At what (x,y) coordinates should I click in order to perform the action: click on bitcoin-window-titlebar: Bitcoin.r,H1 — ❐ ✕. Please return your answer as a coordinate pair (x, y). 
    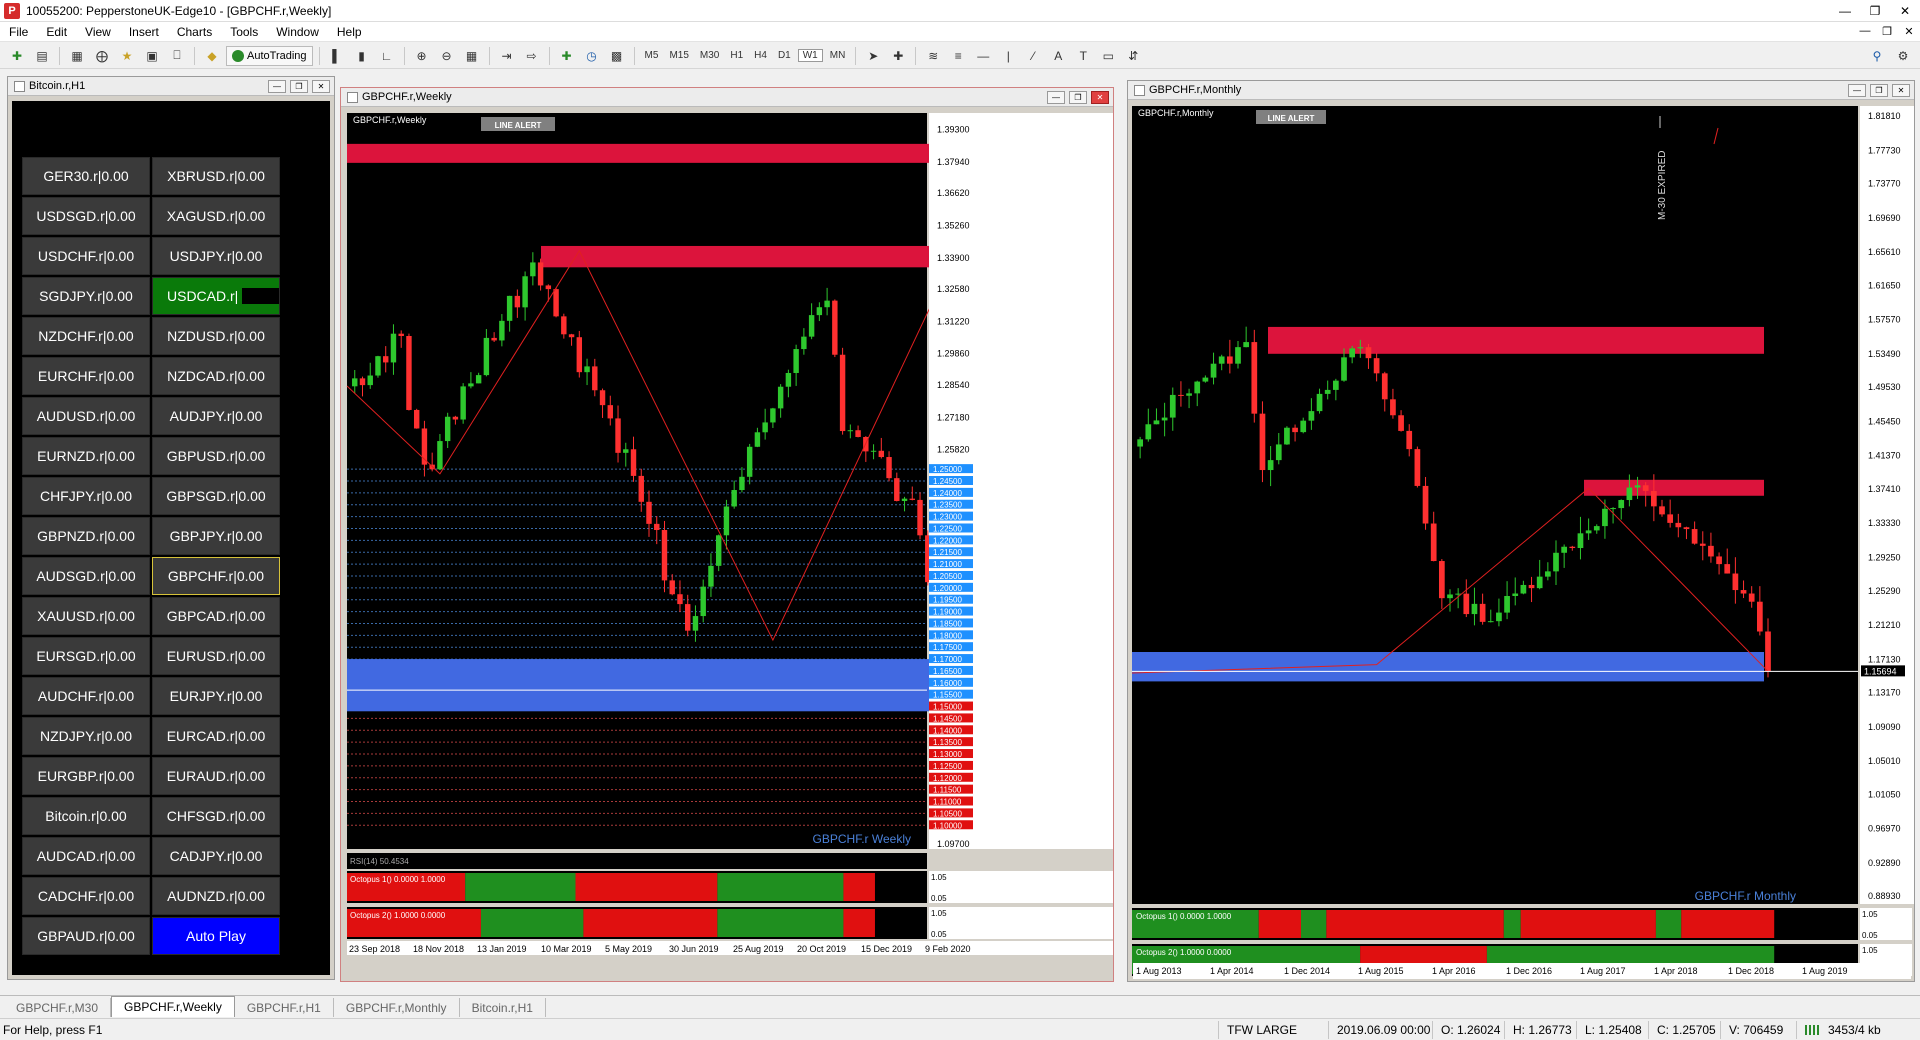
    Looking at the image, I should click on (171, 86).